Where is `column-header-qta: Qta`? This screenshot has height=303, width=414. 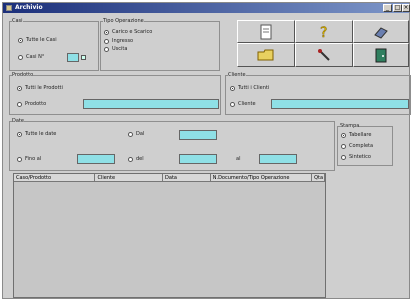 column-header-qta: Qta is located at coordinates (318, 178).